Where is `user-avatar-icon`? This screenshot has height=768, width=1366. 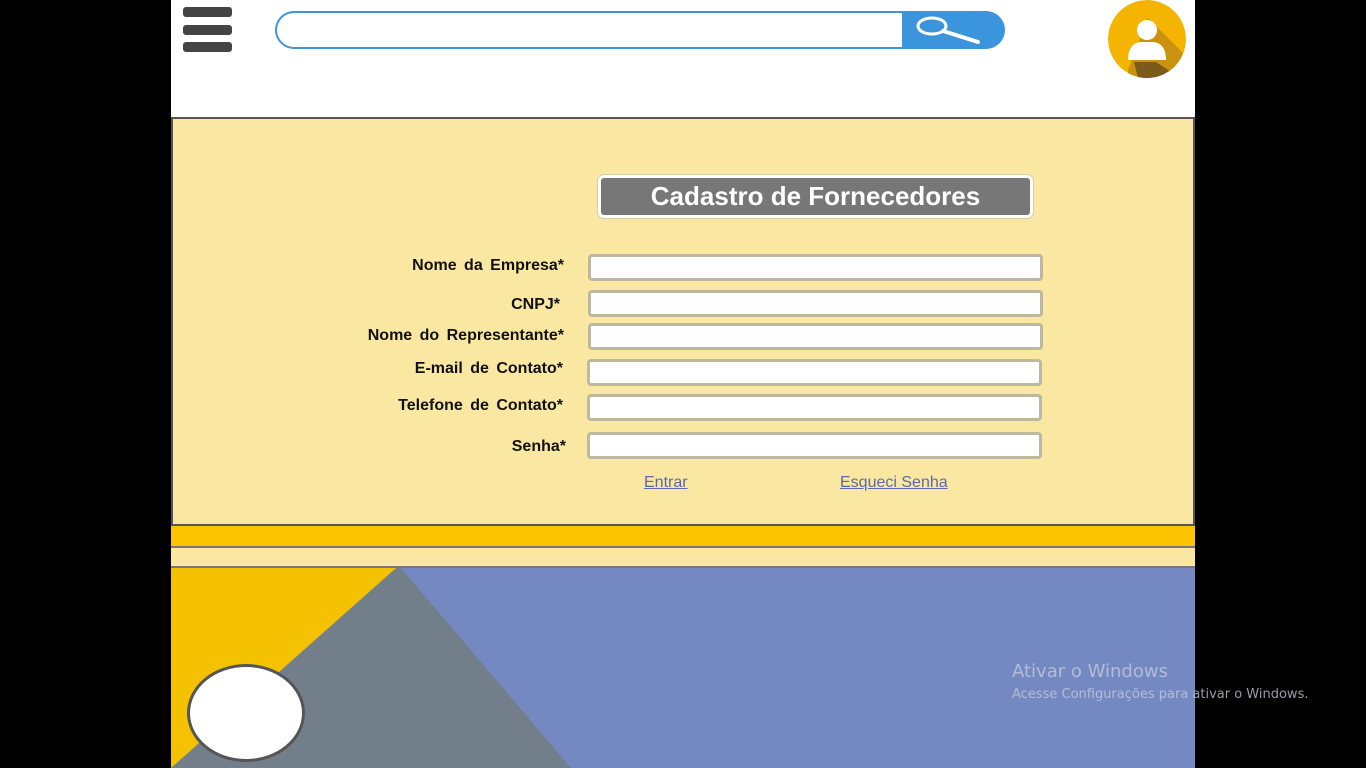
user-avatar-icon is located at coordinates (1147, 39).